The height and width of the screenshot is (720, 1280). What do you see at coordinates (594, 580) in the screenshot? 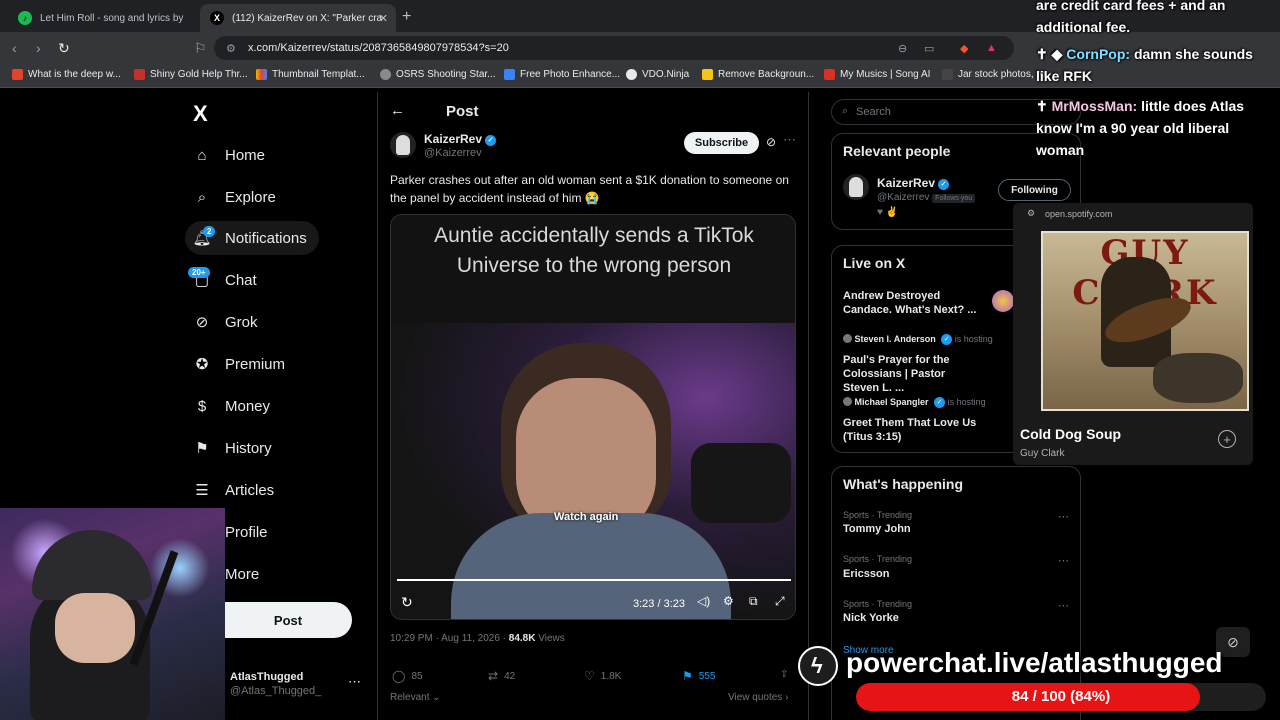
I see `video-progress-bar` at bounding box center [594, 580].